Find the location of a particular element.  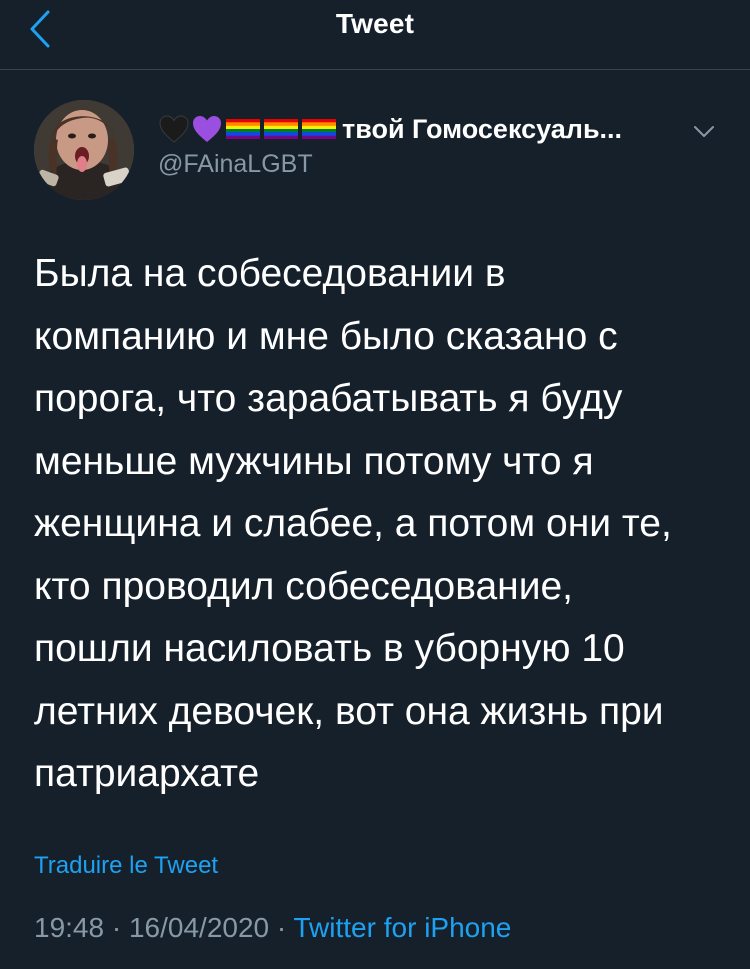

tweet-author: твой Гомосексуаль... @FAinaLGBT is located at coordinates (379, 150).